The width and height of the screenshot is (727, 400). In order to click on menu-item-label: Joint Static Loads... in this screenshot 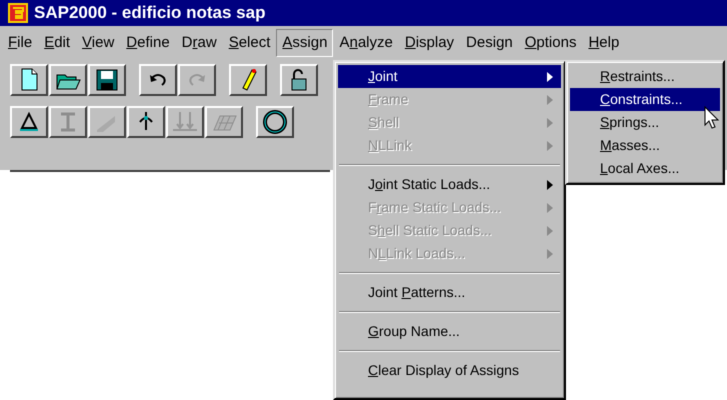, I will do `click(429, 184)`.